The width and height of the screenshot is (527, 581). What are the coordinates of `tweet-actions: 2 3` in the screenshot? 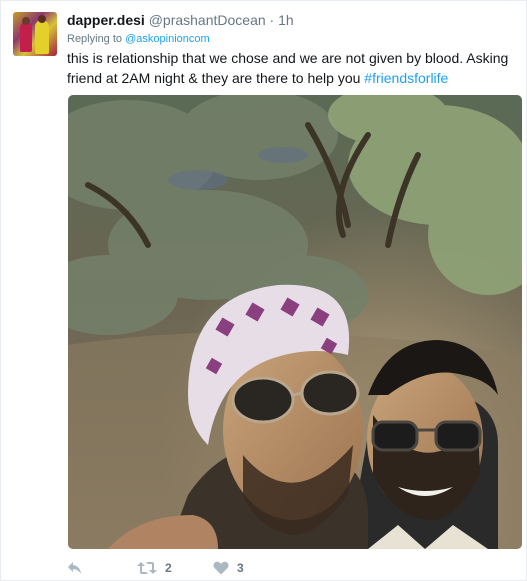 It's located at (217, 568).